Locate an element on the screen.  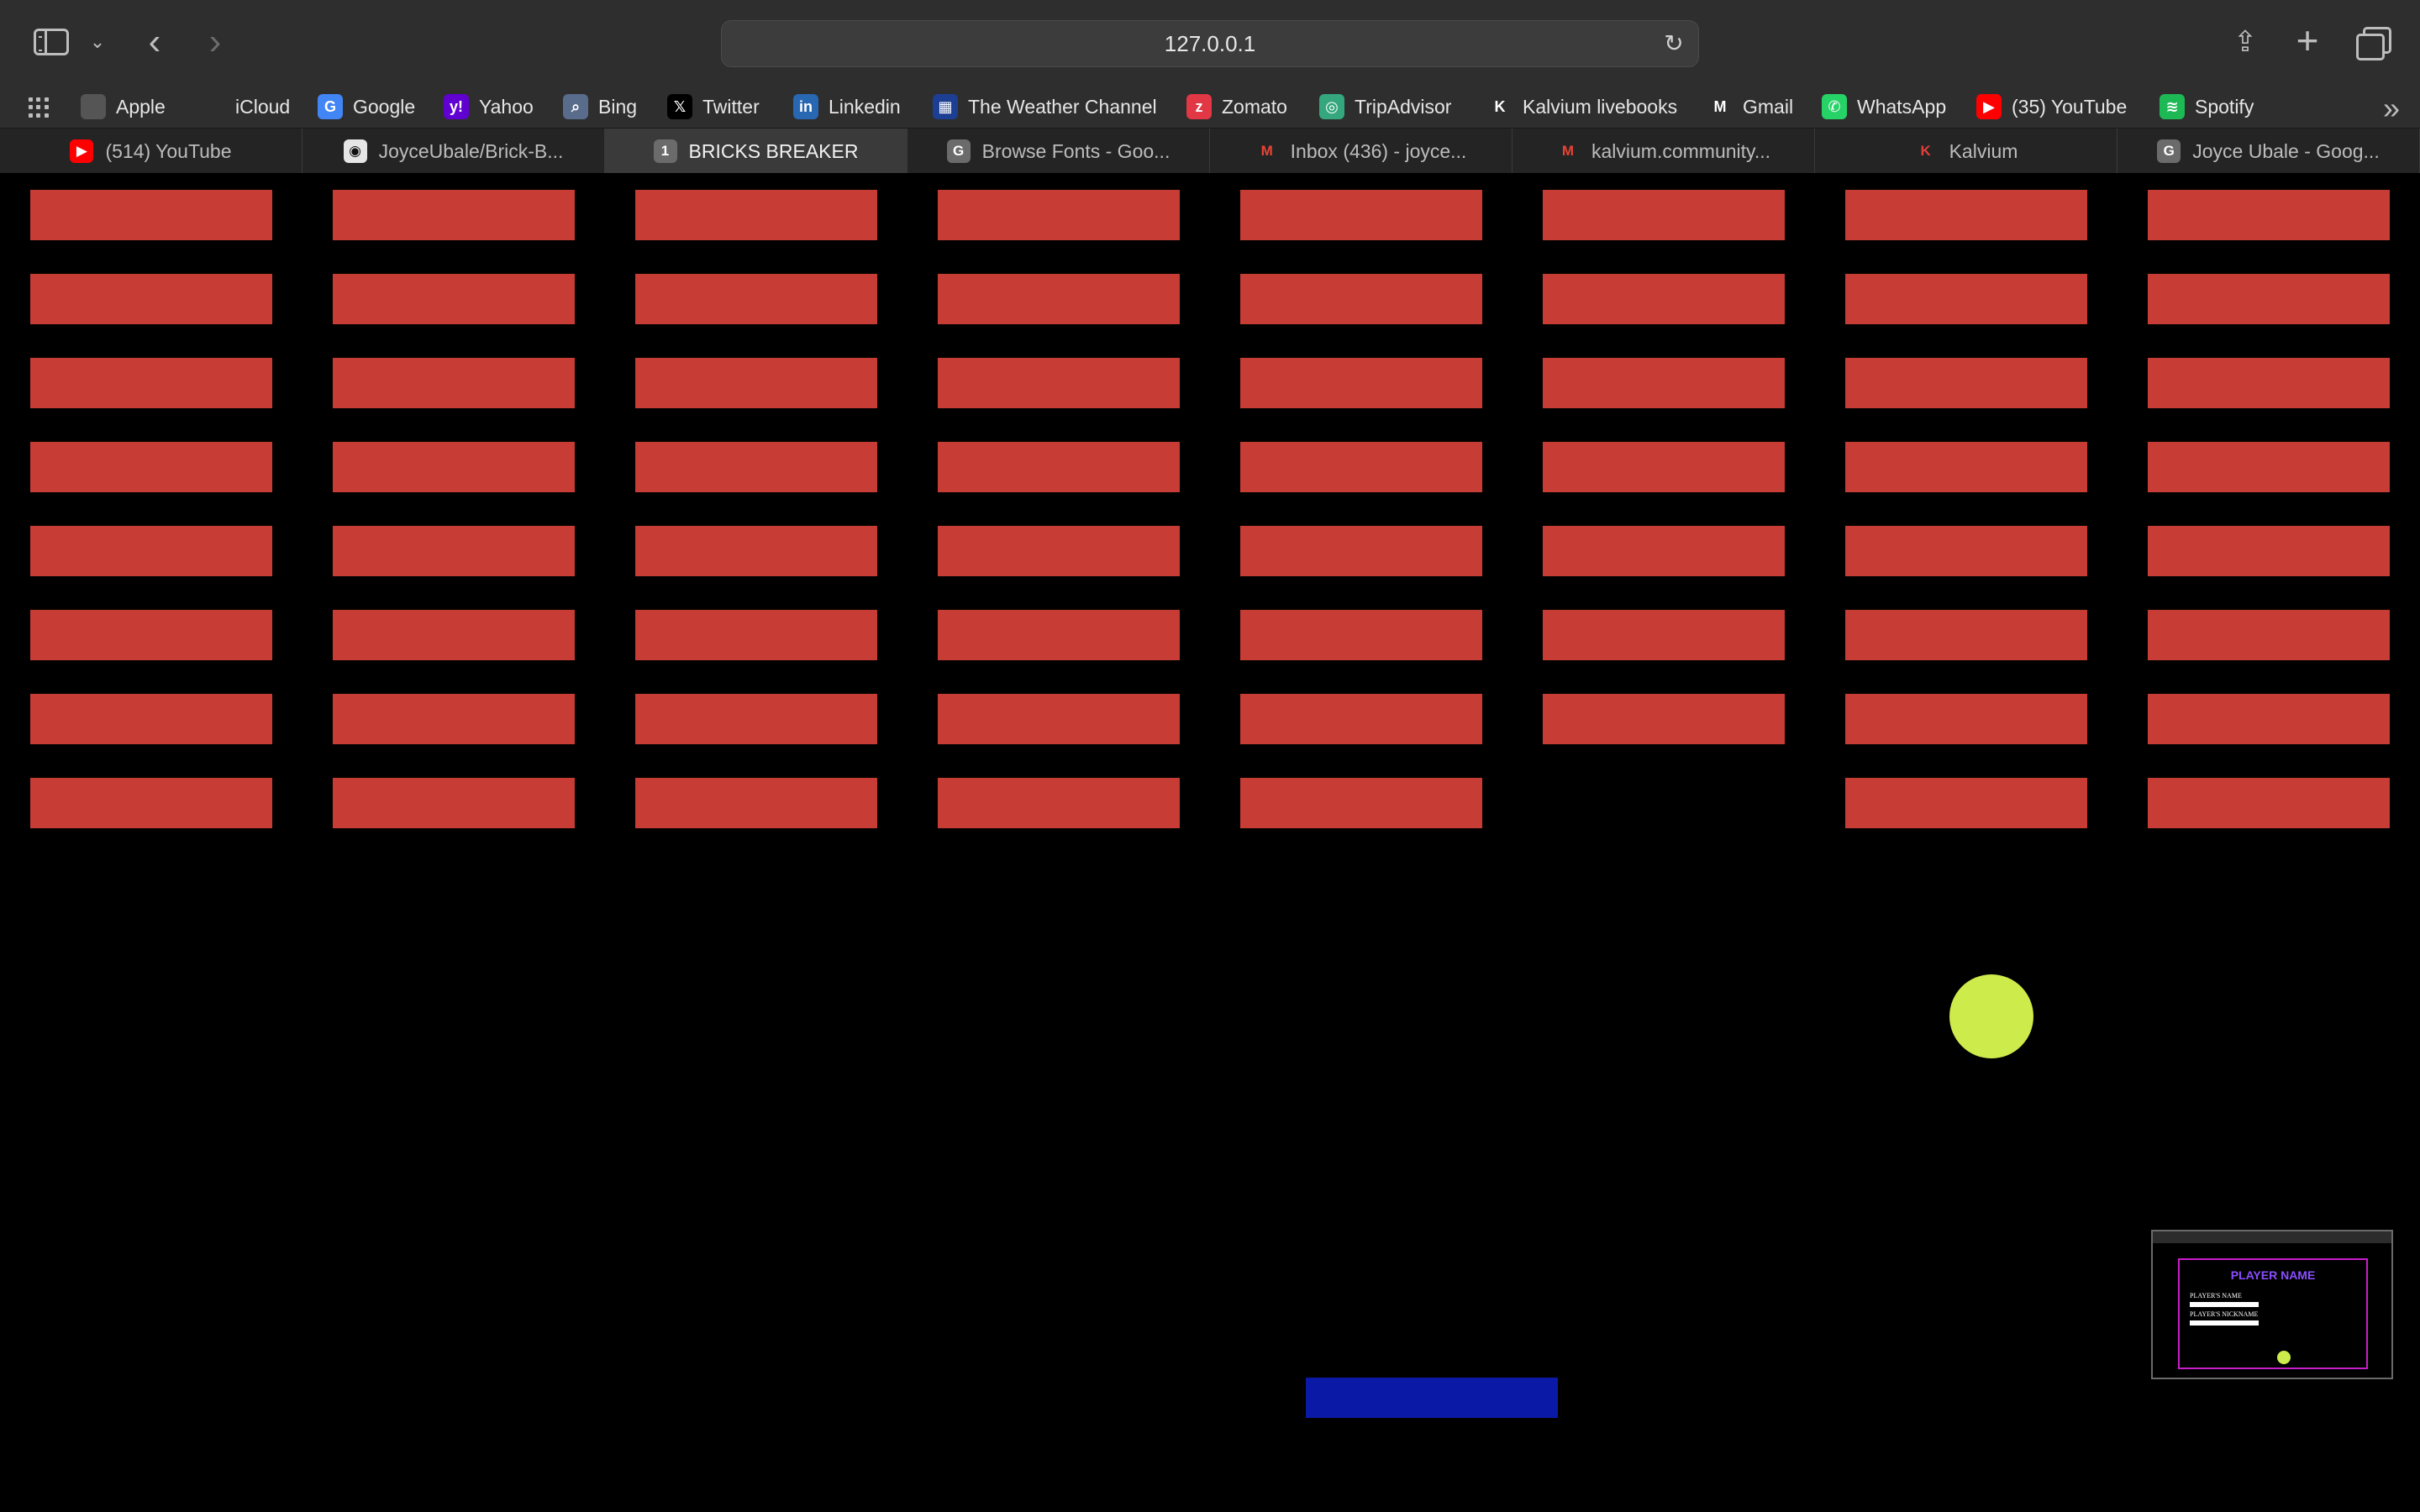
bookmark-label: Apple is located at coordinates (141, 106).